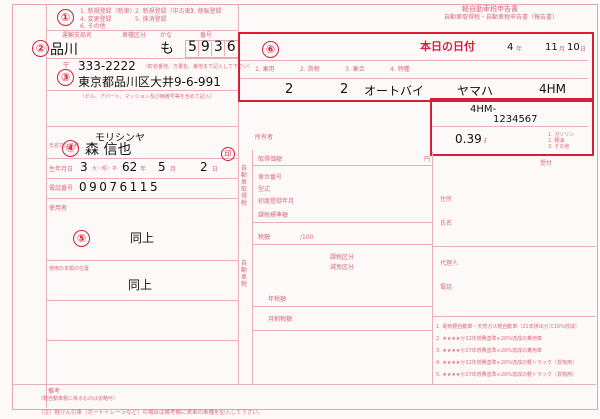 This screenshot has width=600, height=419. Describe the element at coordinates (162, 167) in the screenshot. I see `birth-month-value: 5` at that location.